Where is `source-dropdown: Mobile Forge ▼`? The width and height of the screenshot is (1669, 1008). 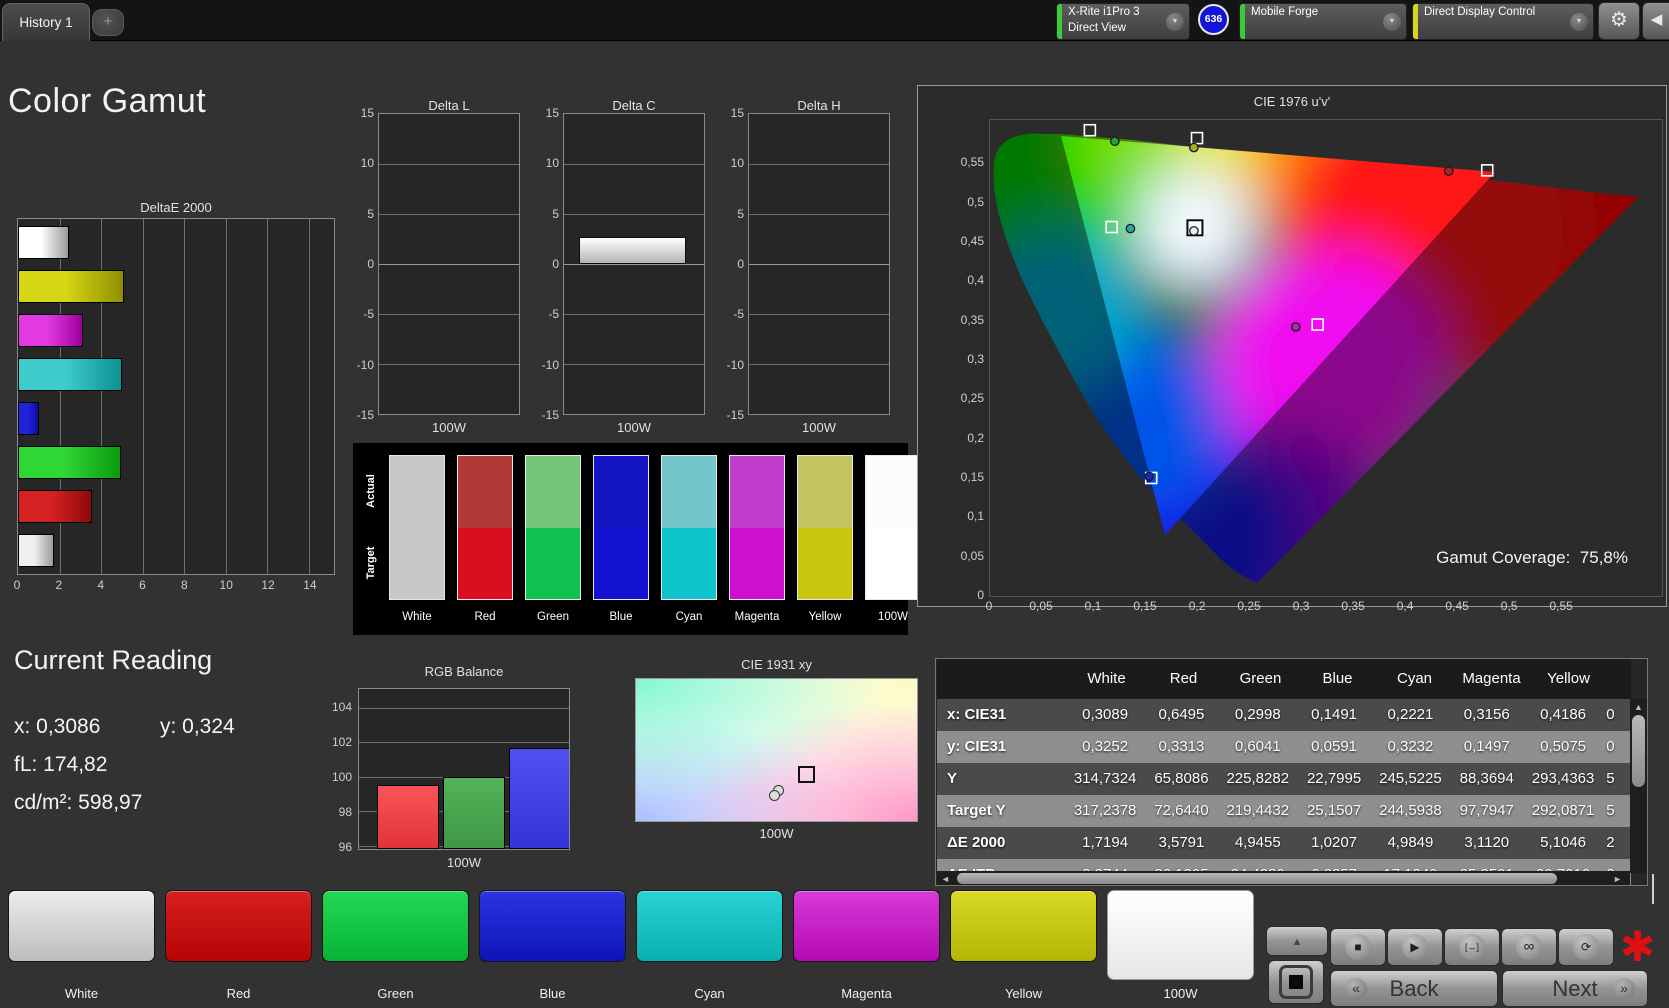 source-dropdown: Mobile Forge ▼ is located at coordinates (1323, 21).